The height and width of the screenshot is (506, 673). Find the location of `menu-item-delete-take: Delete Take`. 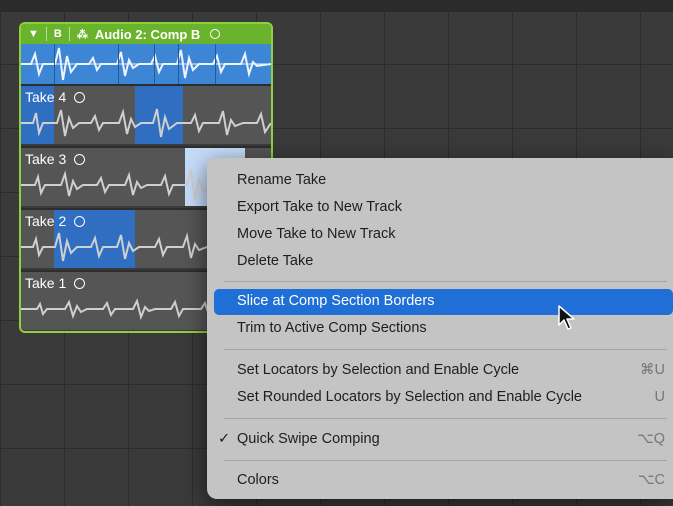

menu-item-delete-take: Delete Take is located at coordinates (443, 262).